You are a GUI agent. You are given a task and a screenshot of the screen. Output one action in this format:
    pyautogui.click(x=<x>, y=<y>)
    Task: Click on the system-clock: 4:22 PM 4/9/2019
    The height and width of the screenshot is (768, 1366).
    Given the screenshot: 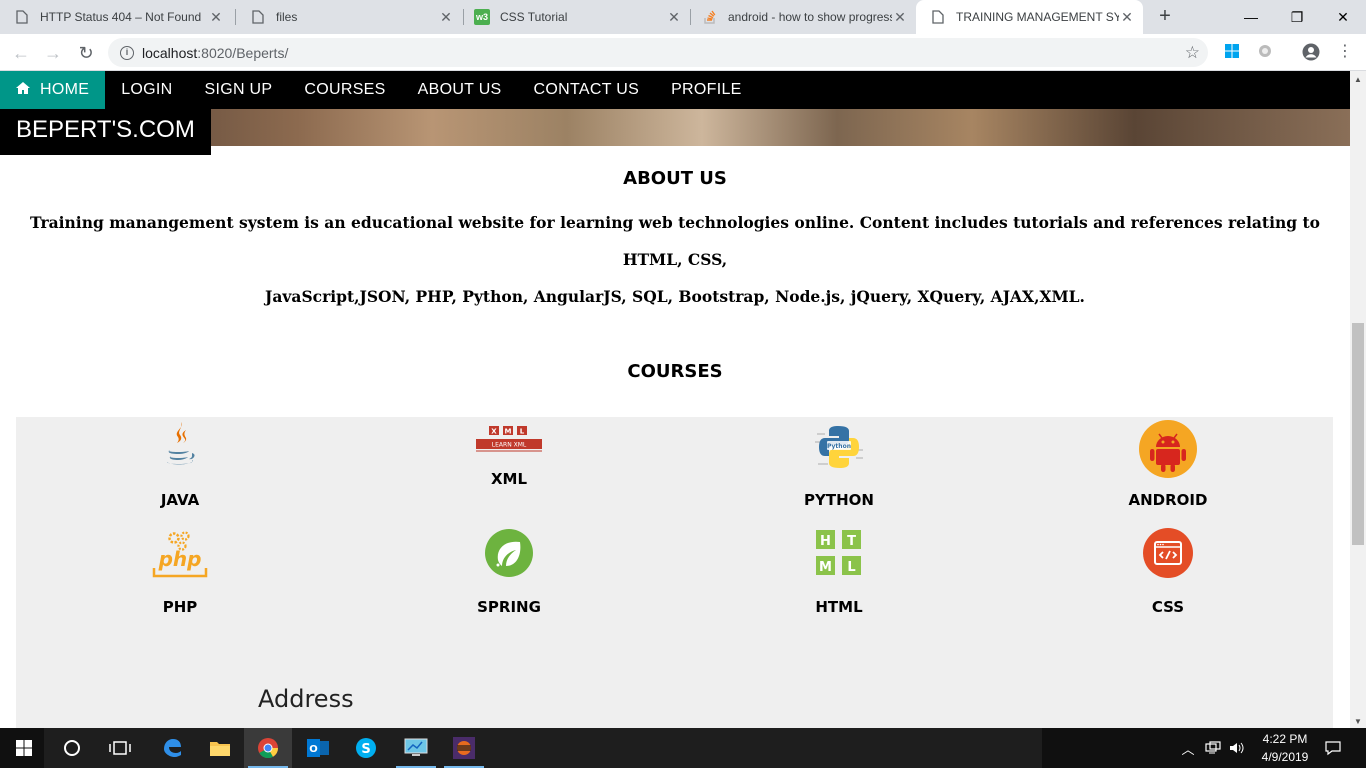 What is the action you would take?
    pyautogui.click(x=1285, y=748)
    